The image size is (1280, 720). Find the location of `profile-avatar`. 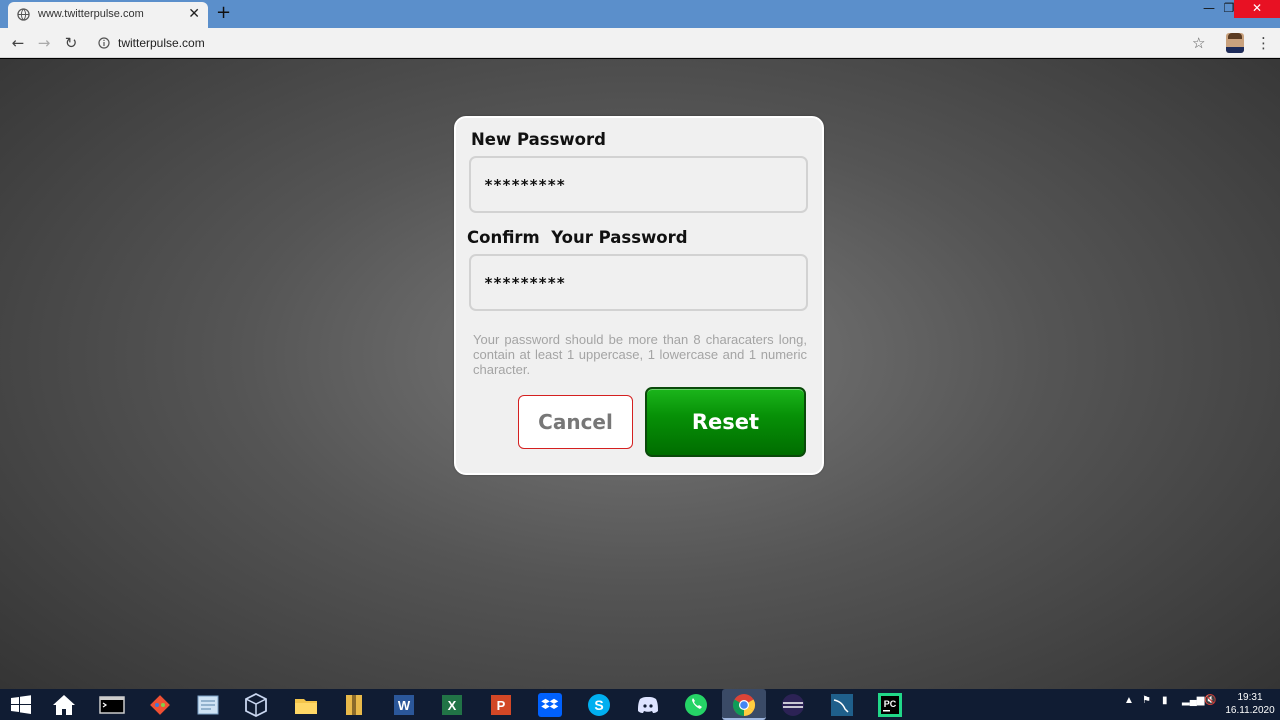

profile-avatar is located at coordinates (1235, 43).